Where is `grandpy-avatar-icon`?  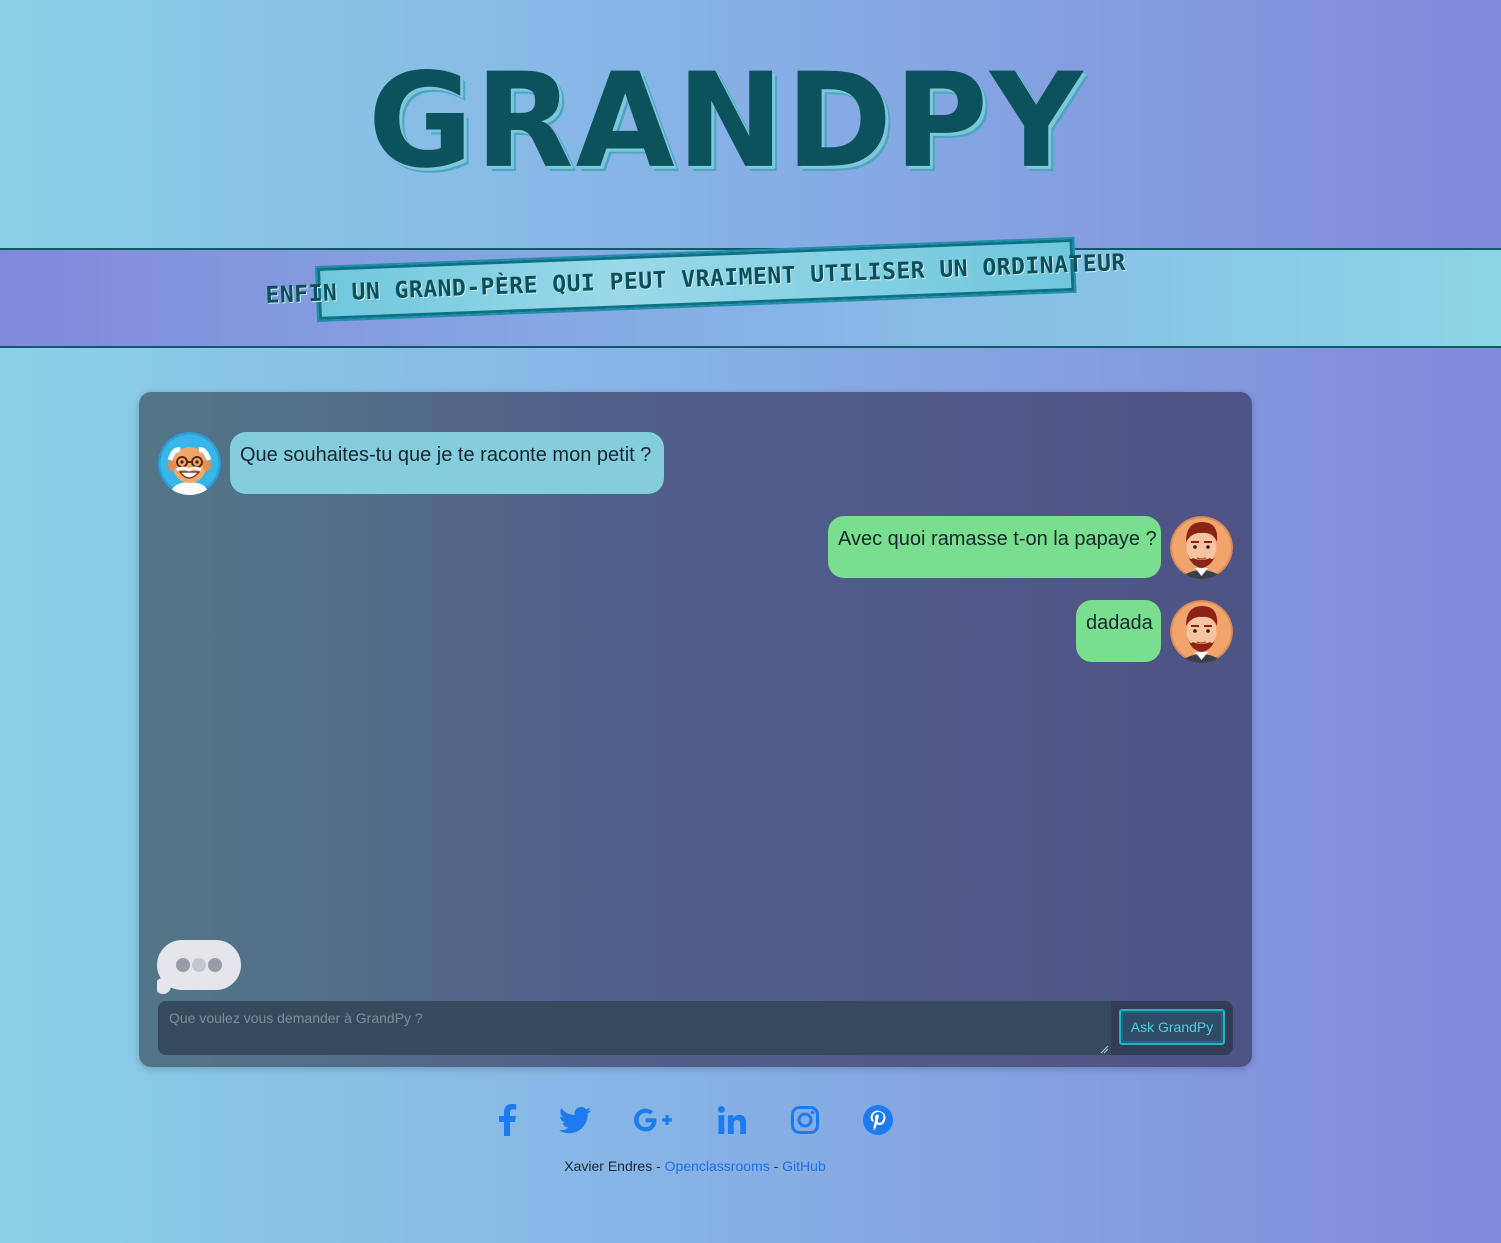 grandpy-avatar-icon is located at coordinates (189, 463).